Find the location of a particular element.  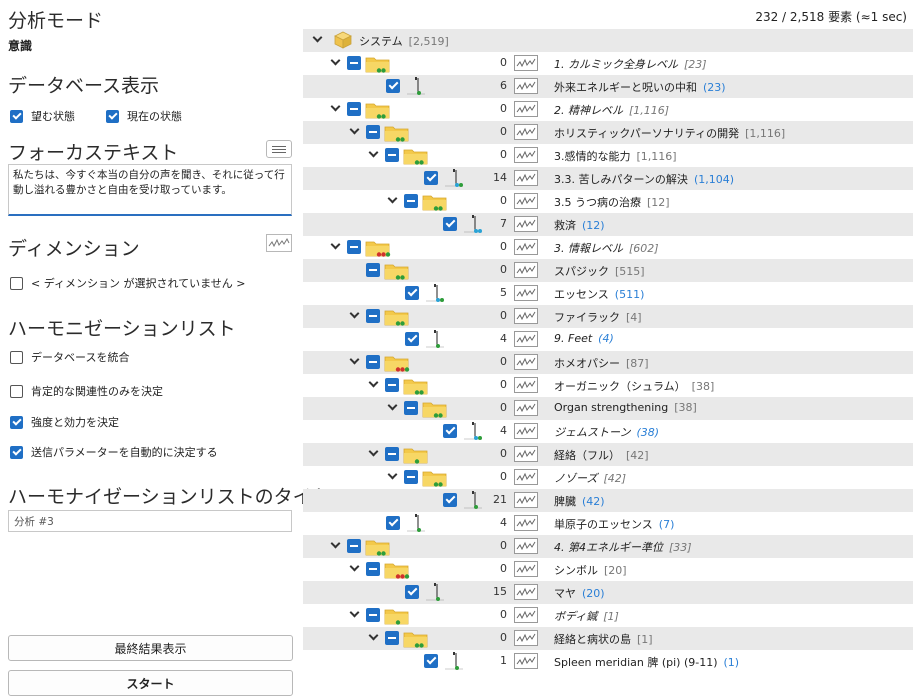

tree-folder-row: 0 3.感情的な能力 [1,116] is located at coordinates (608, 155).